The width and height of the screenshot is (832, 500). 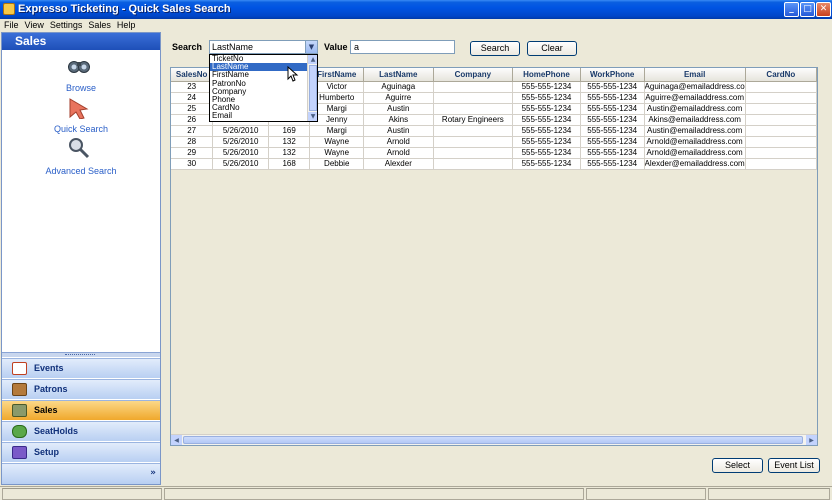 I want to click on menu-sales: Sales, so click(x=99, y=25).